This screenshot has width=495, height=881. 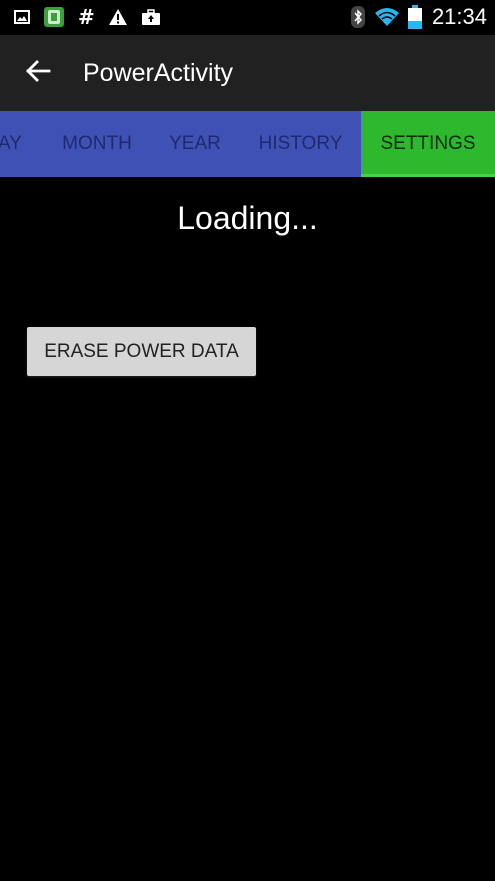 I want to click on status-bar: # 21:34, so click(x=247, y=17).